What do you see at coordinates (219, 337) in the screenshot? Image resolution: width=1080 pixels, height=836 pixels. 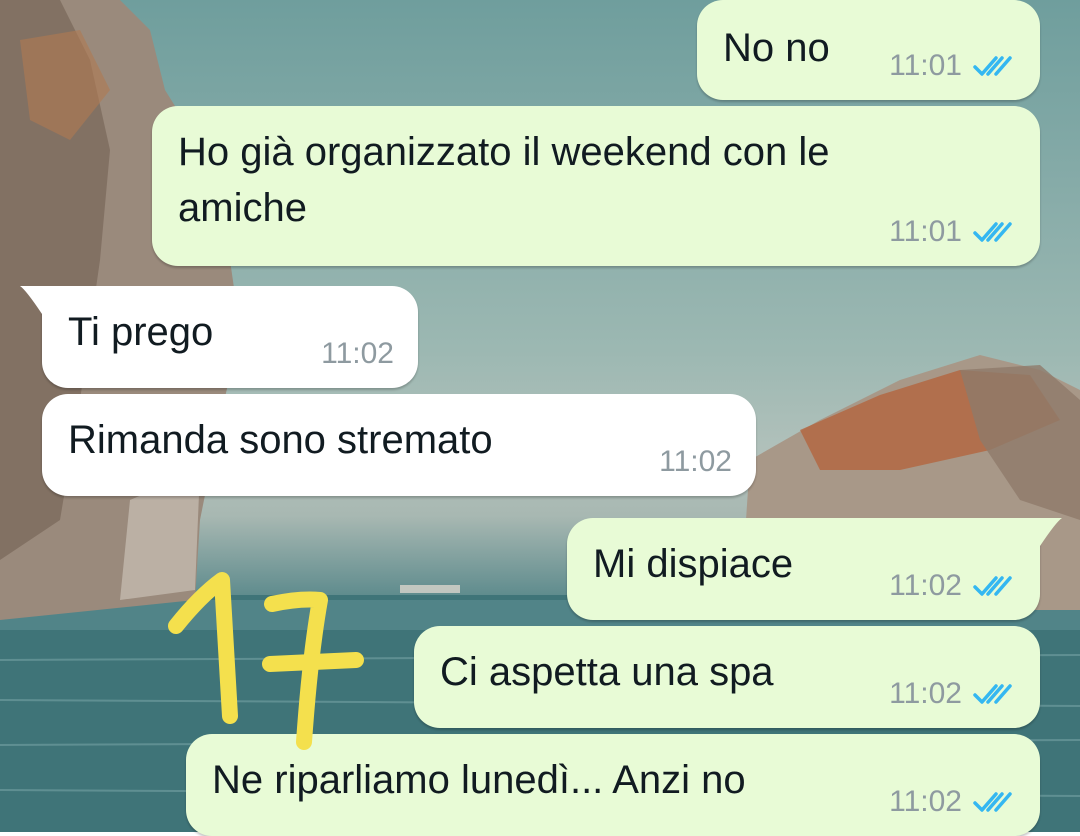 I see `message-bubble-incoming: Ti prego 11:02` at bounding box center [219, 337].